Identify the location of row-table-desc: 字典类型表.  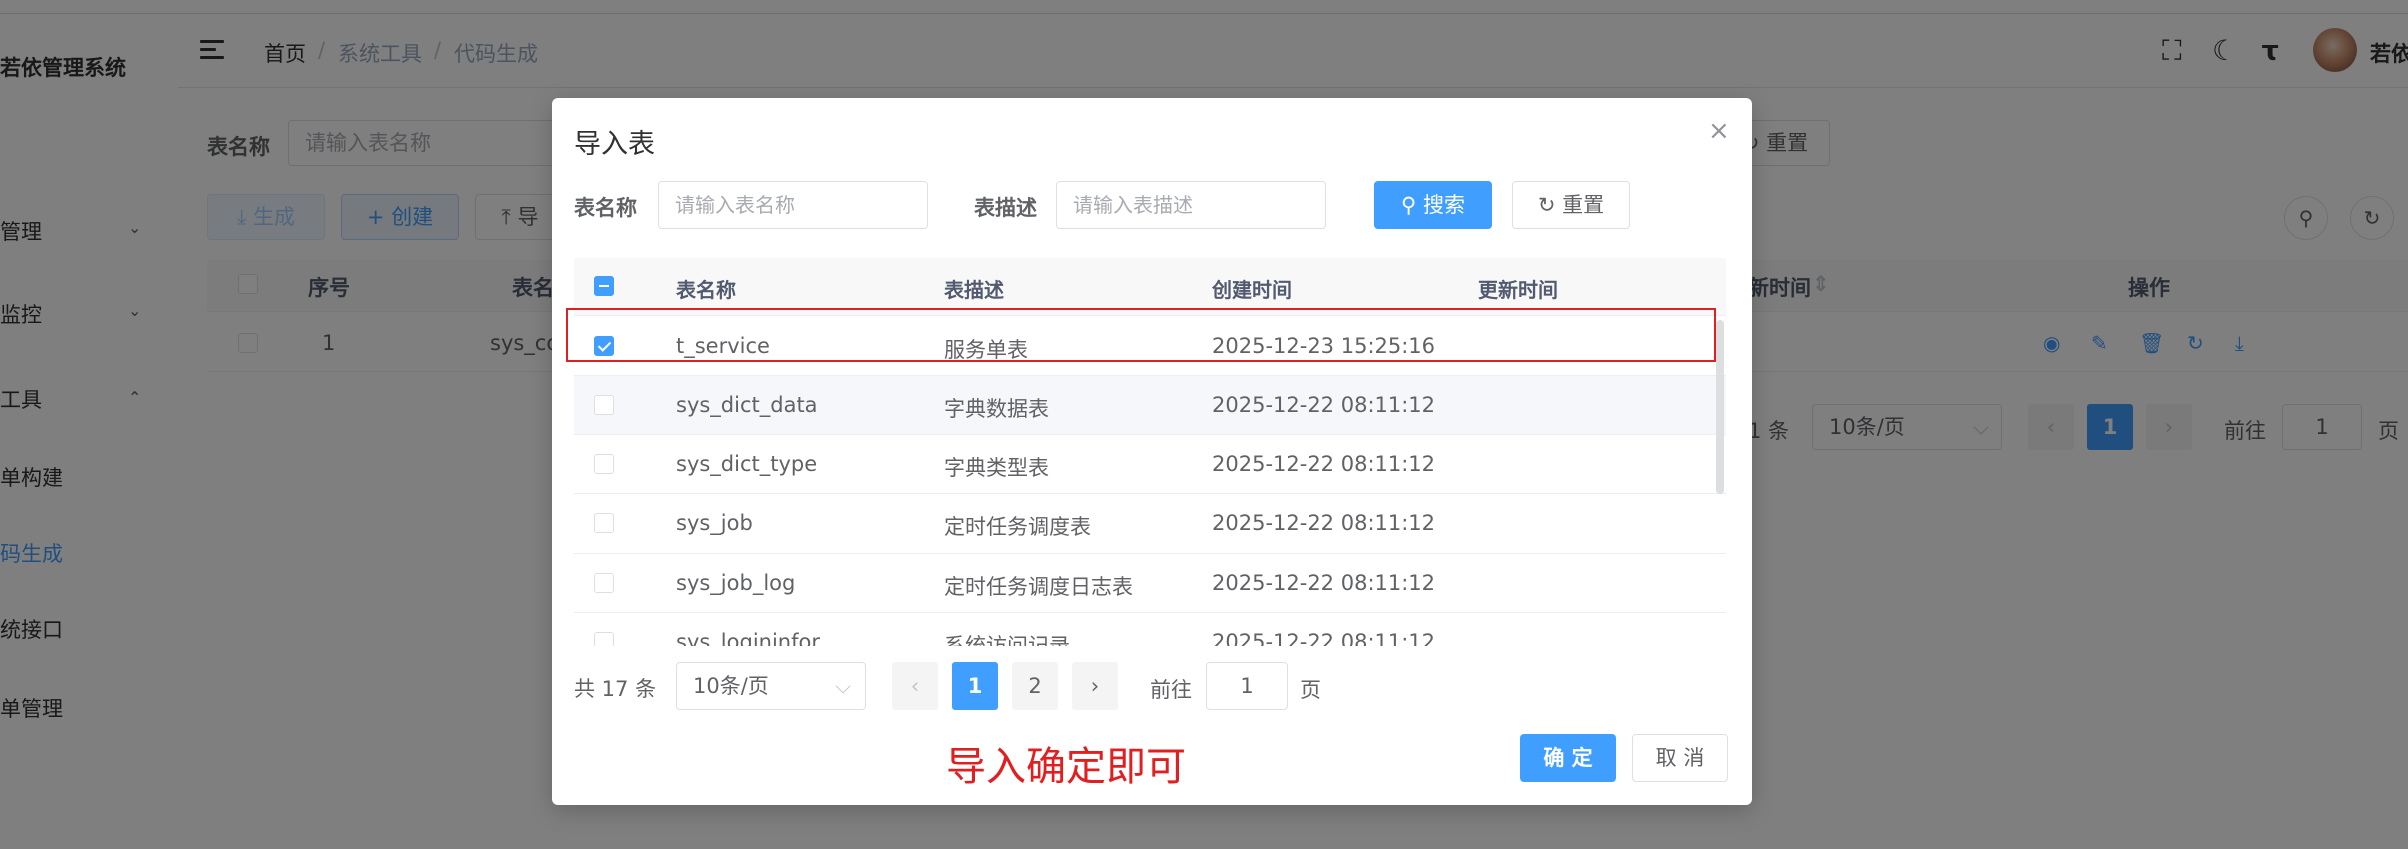
(996, 468).